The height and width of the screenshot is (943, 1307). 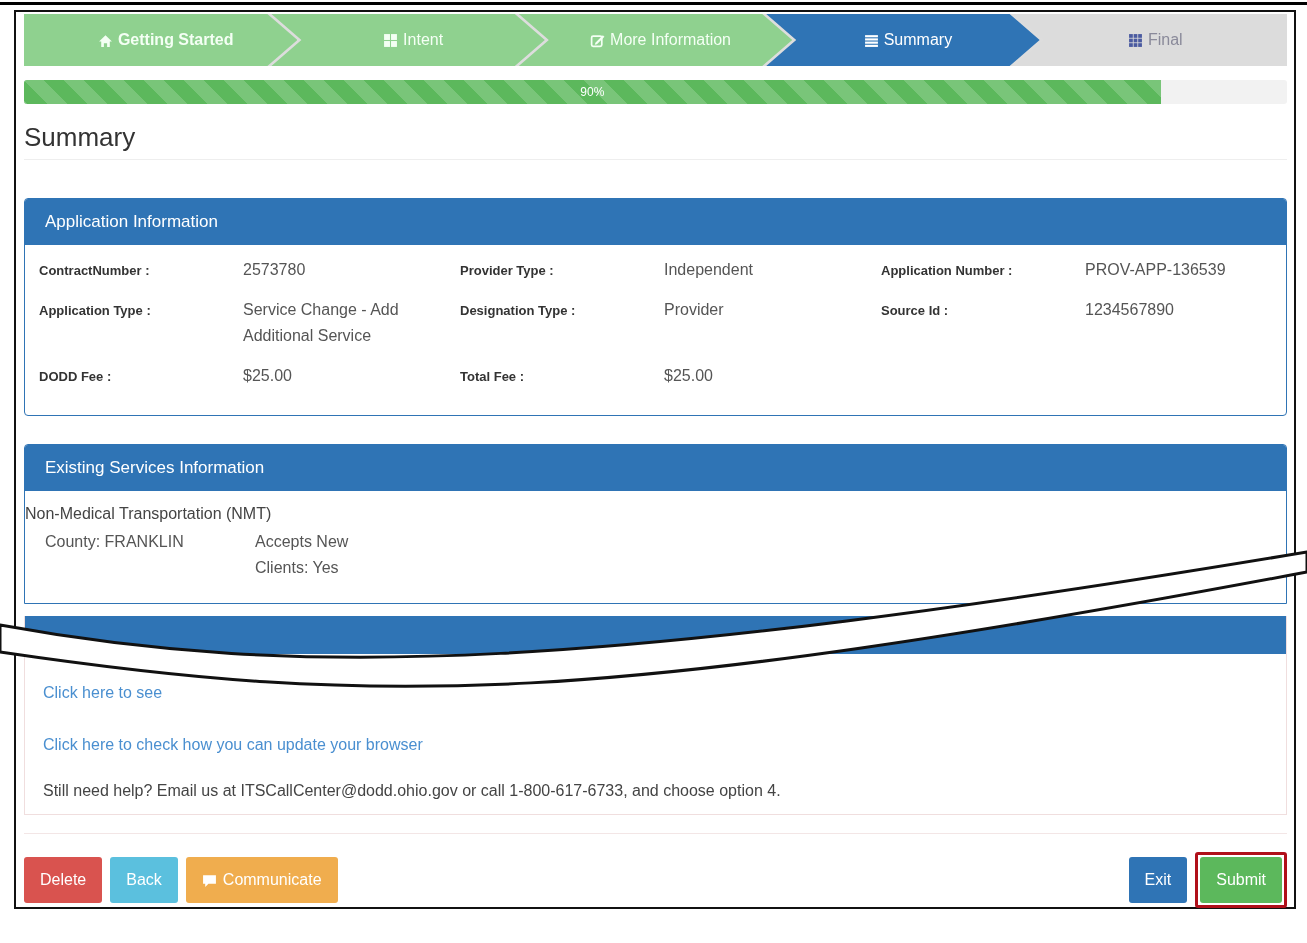 I want to click on field-label: Provider Type :, so click(x=507, y=270).